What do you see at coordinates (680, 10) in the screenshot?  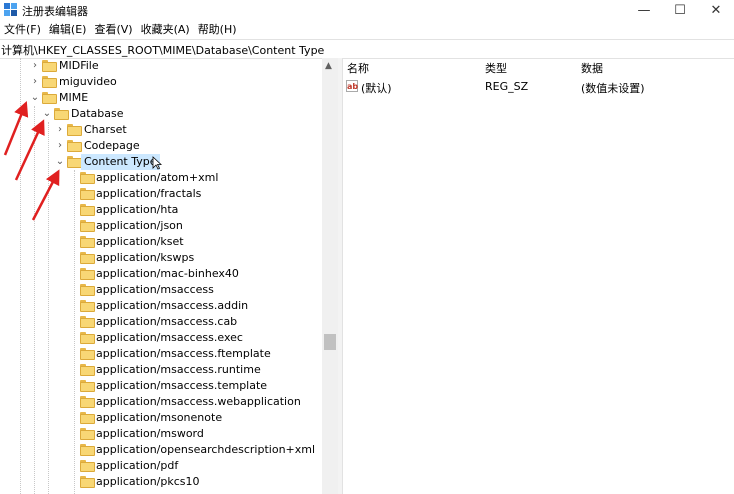 I see `maximize-button: ☐` at bounding box center [680, 10].